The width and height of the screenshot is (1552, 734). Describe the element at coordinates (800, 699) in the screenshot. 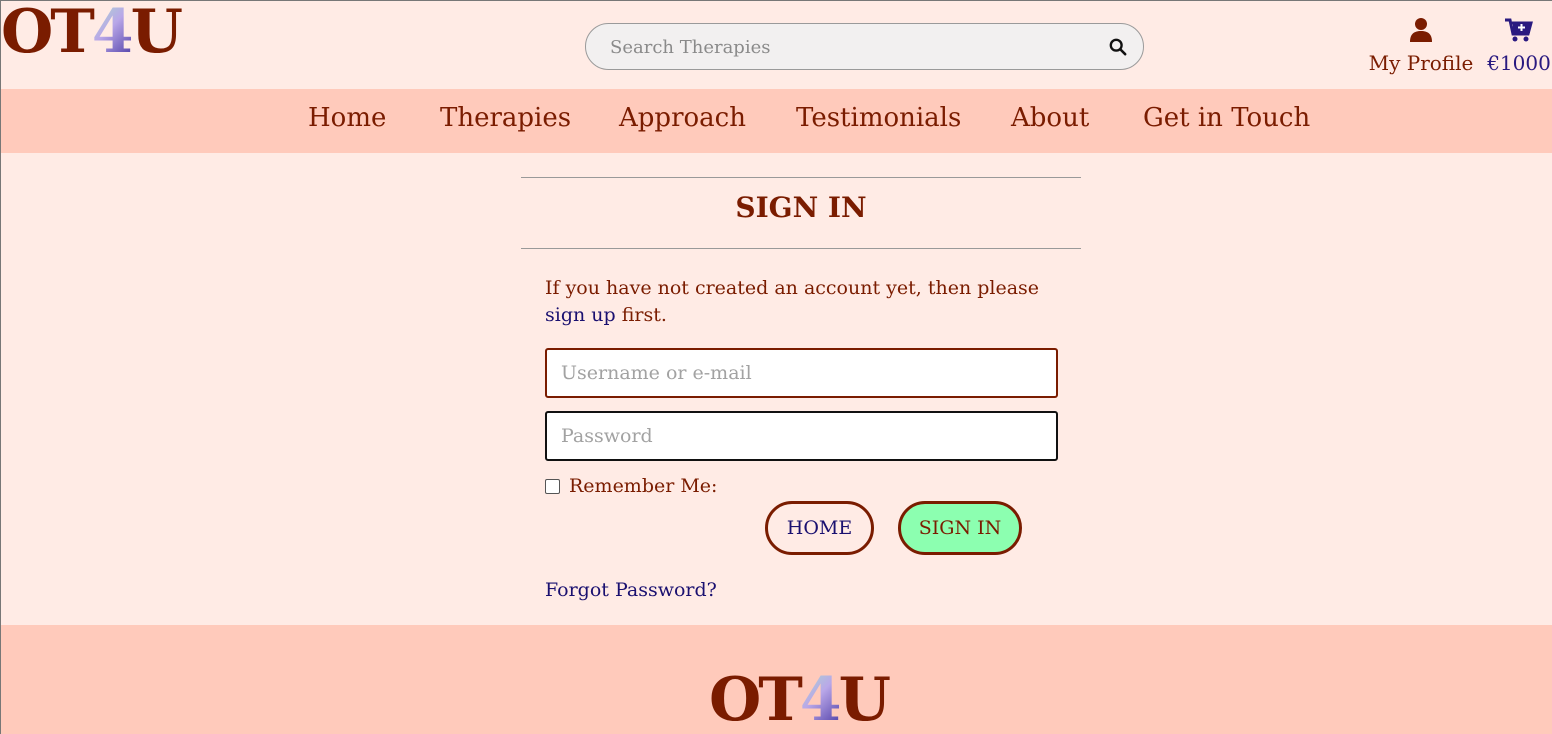

I see `footer-logo: OT4U` at that location.